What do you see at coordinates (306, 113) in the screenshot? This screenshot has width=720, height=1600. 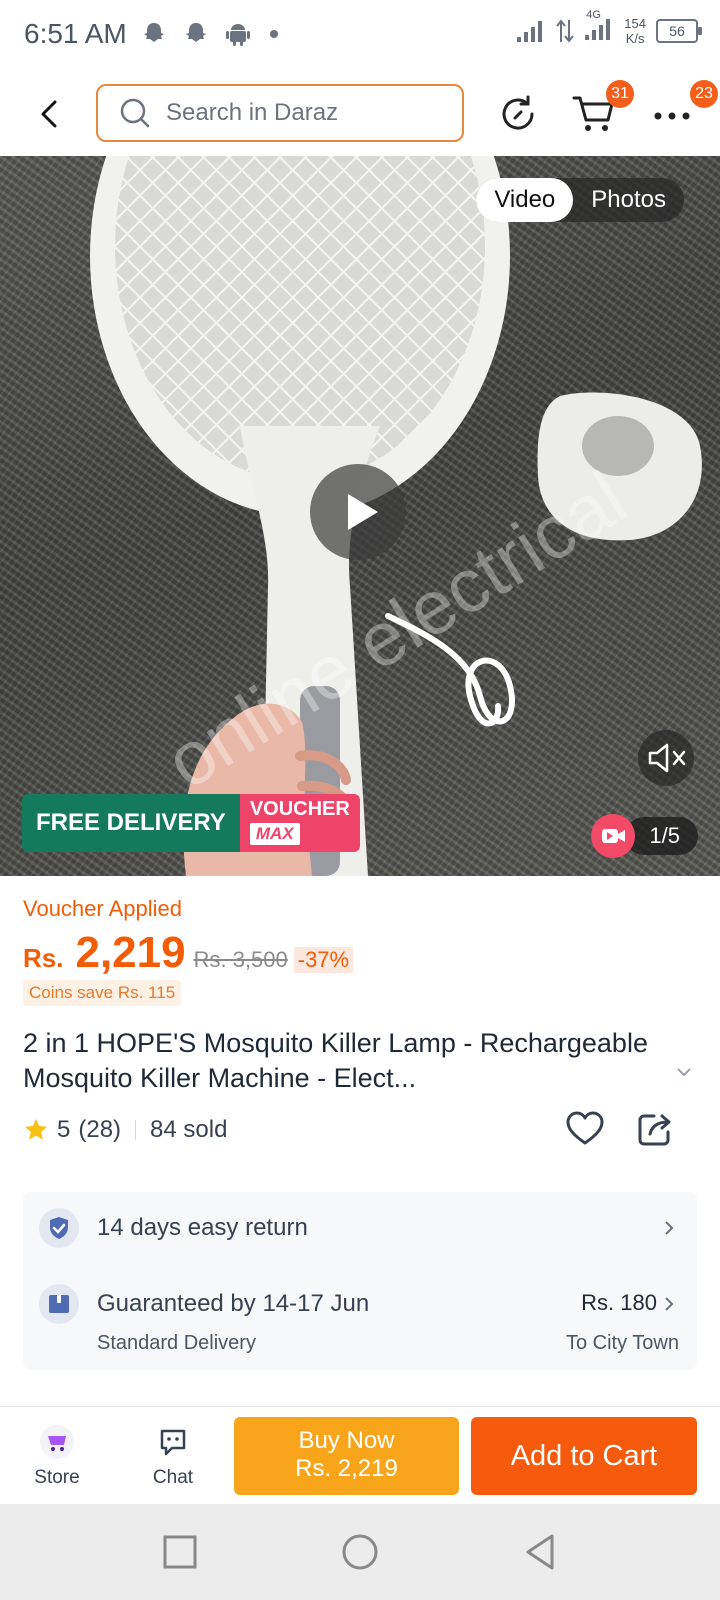 I see `search-input` at bounding box center [306, 113].